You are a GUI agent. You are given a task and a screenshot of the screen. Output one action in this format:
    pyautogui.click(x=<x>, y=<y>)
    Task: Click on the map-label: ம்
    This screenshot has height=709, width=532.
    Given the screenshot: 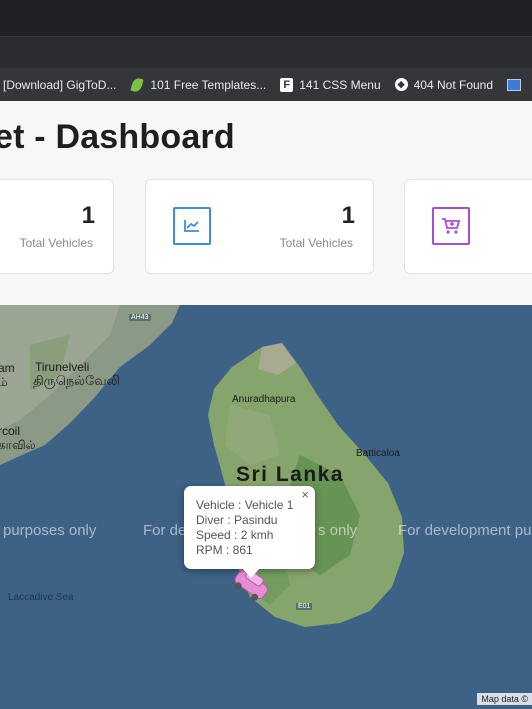 What is the action you would take?
    pyautogui.click(x=4, y=382)
    